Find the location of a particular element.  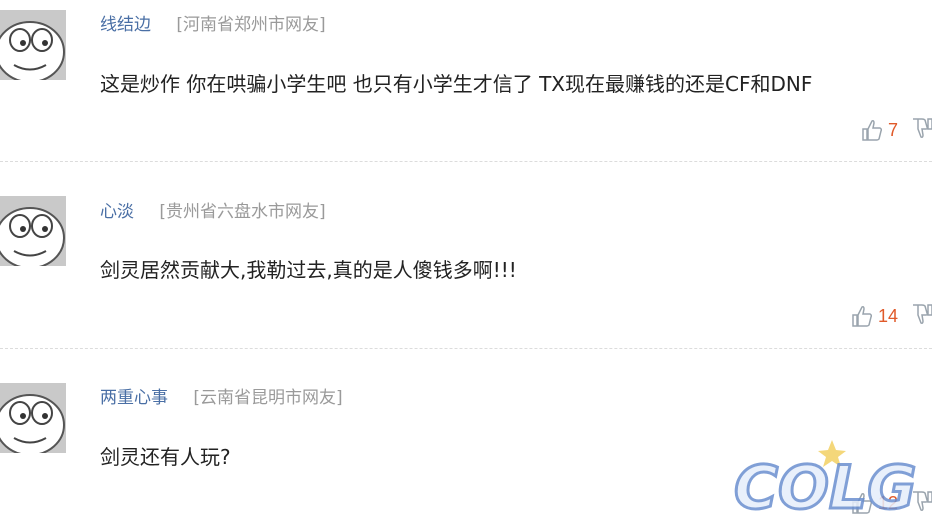

like-button: 7 is located at coordinates (880, 130).